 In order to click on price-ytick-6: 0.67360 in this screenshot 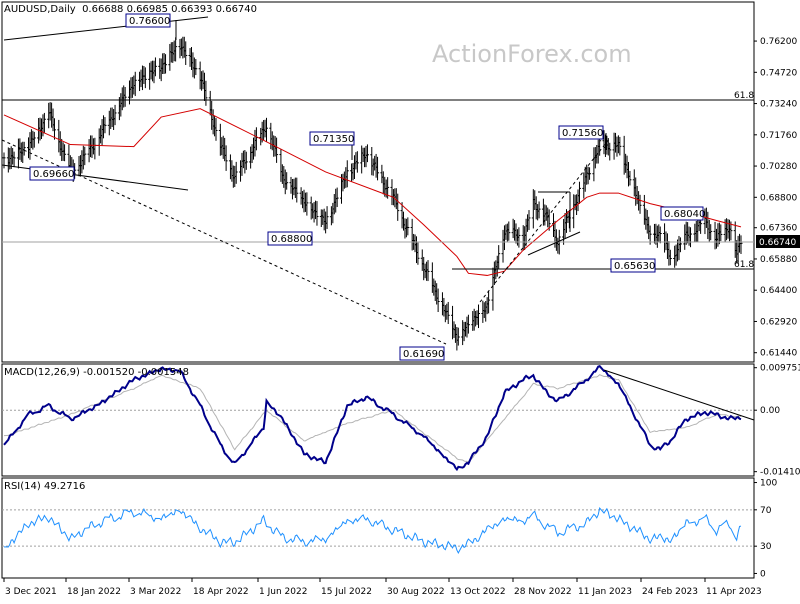, I will do `click(778, 229)`.